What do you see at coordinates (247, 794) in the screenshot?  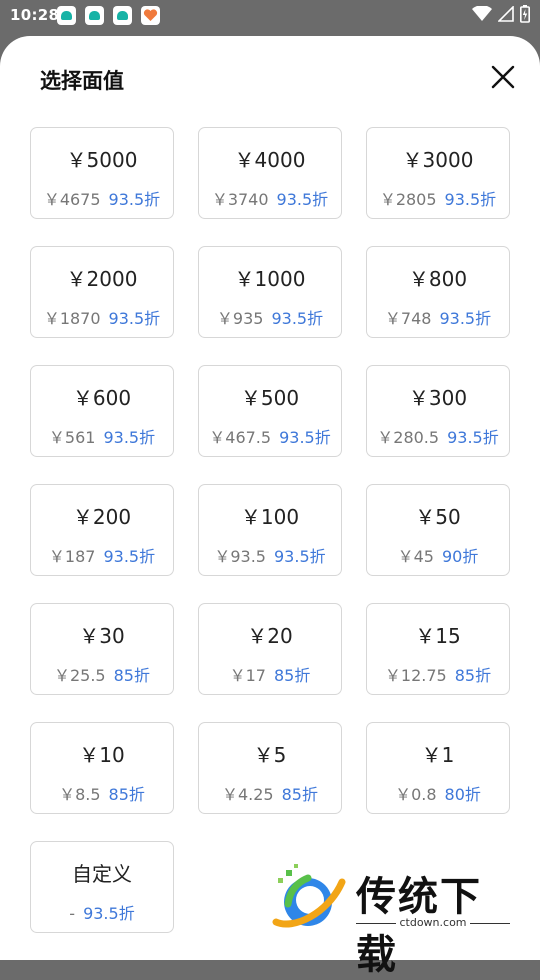 I see `sale-price: ￥4.25` at bounding box center [247, 794].